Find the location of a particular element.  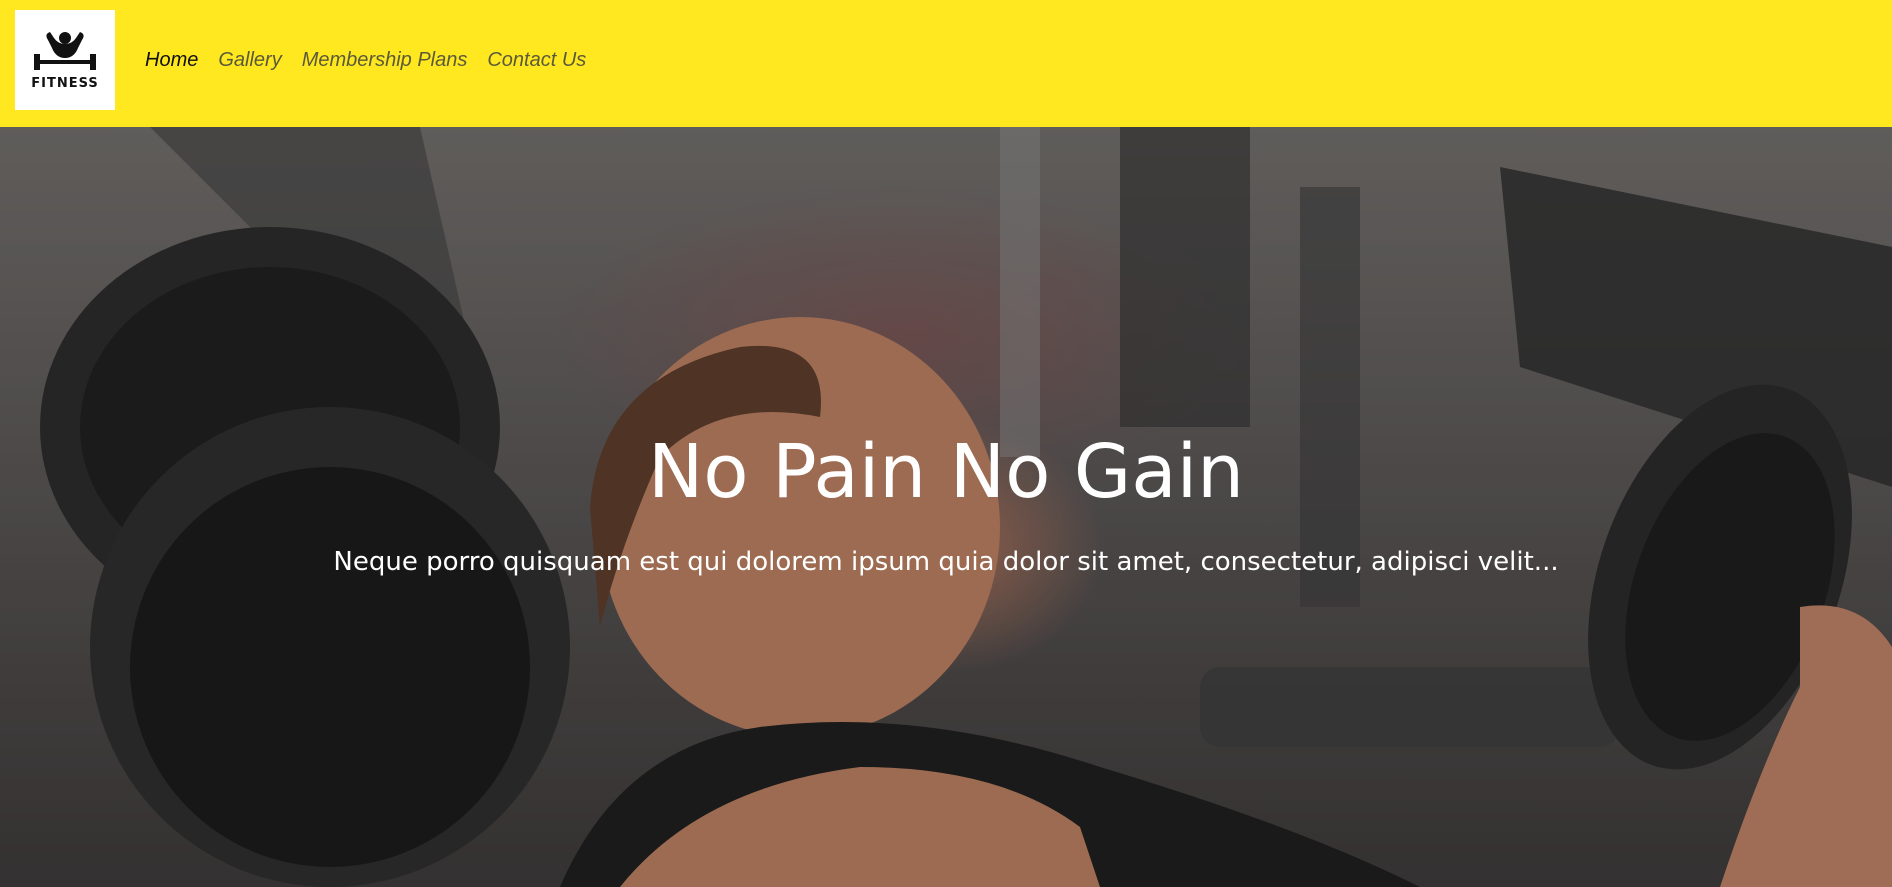

main-nav: Home Gallery Membership Plans Contact Us is located at coordinates (365, 60).